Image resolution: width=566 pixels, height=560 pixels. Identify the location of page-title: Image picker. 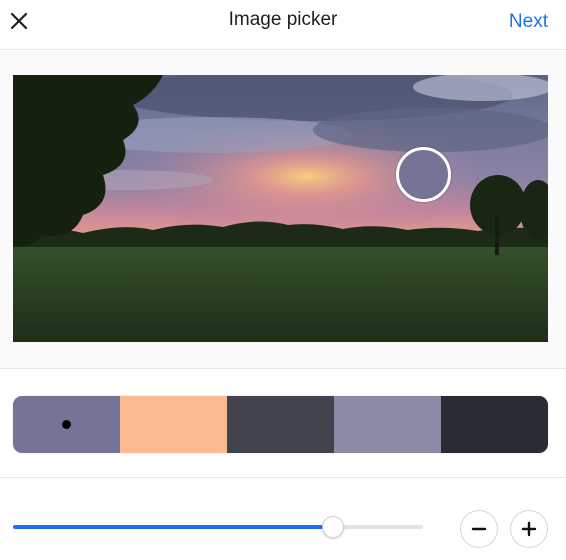
(283, 19).